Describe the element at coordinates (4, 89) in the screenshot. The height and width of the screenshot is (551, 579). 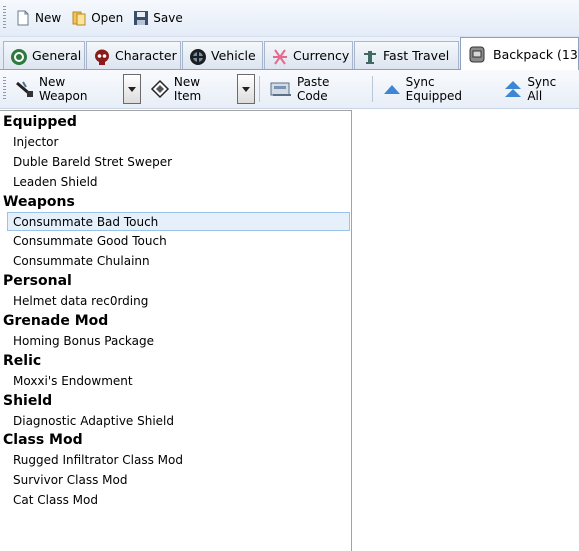
I see `item-toolbar-grip` at that location.